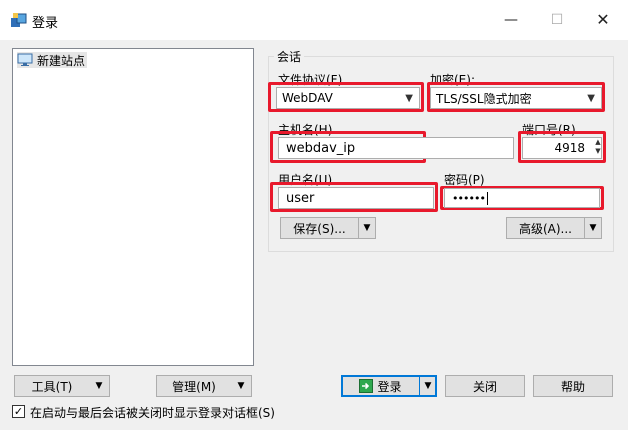 Image resolution: width=628 pixels, height=430 pixels. Describe the element at coordinates (61, 60) in the screenshot. I see `tree-item-label: 新建站点` at that location.